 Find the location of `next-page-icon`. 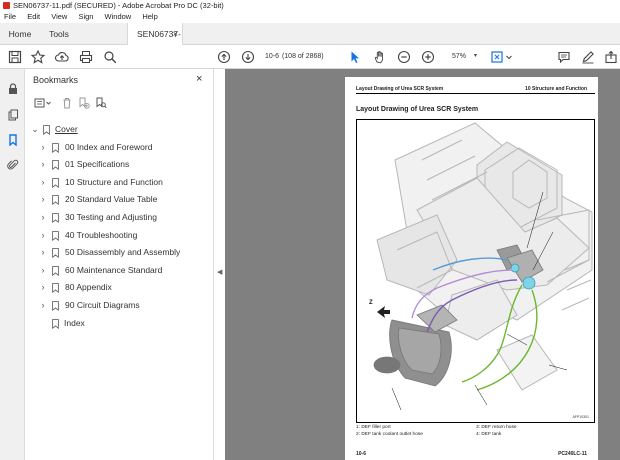

next-page-icon is located at coordinates (248, 57).